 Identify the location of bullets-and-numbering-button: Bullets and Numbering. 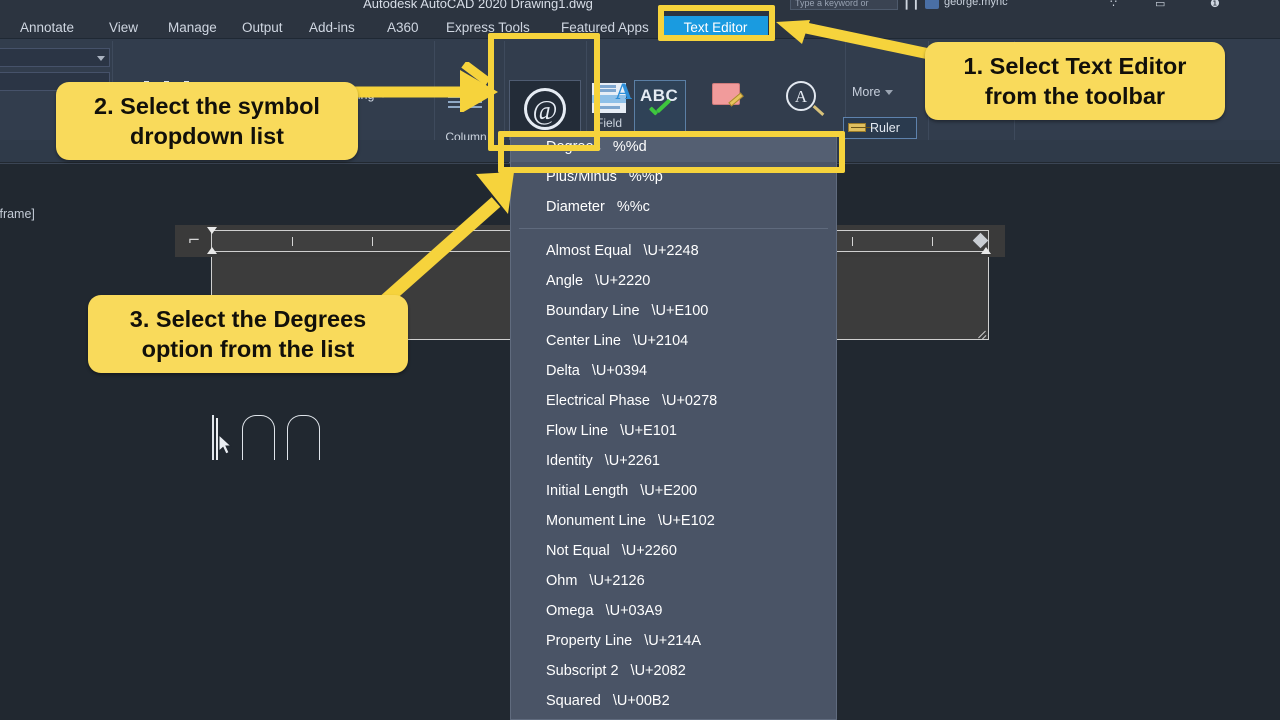
(318, 95).